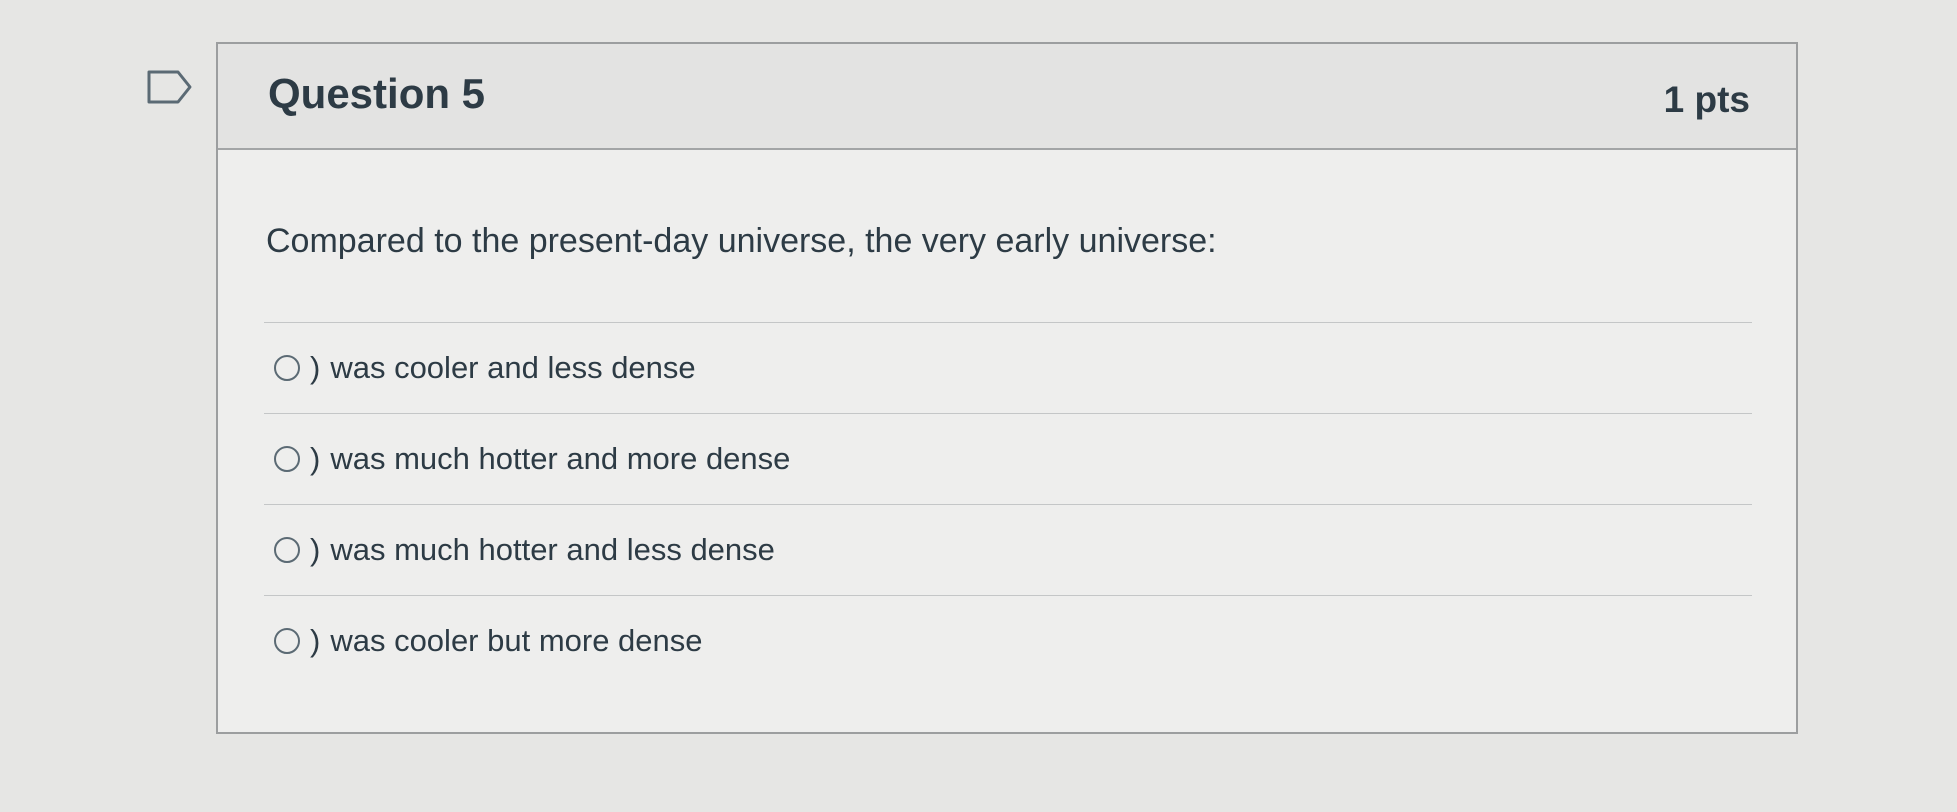  Describe the element at coordinates (516, 641) in the screenshot. I see `answer-label: was cooler but more dense` at that location.